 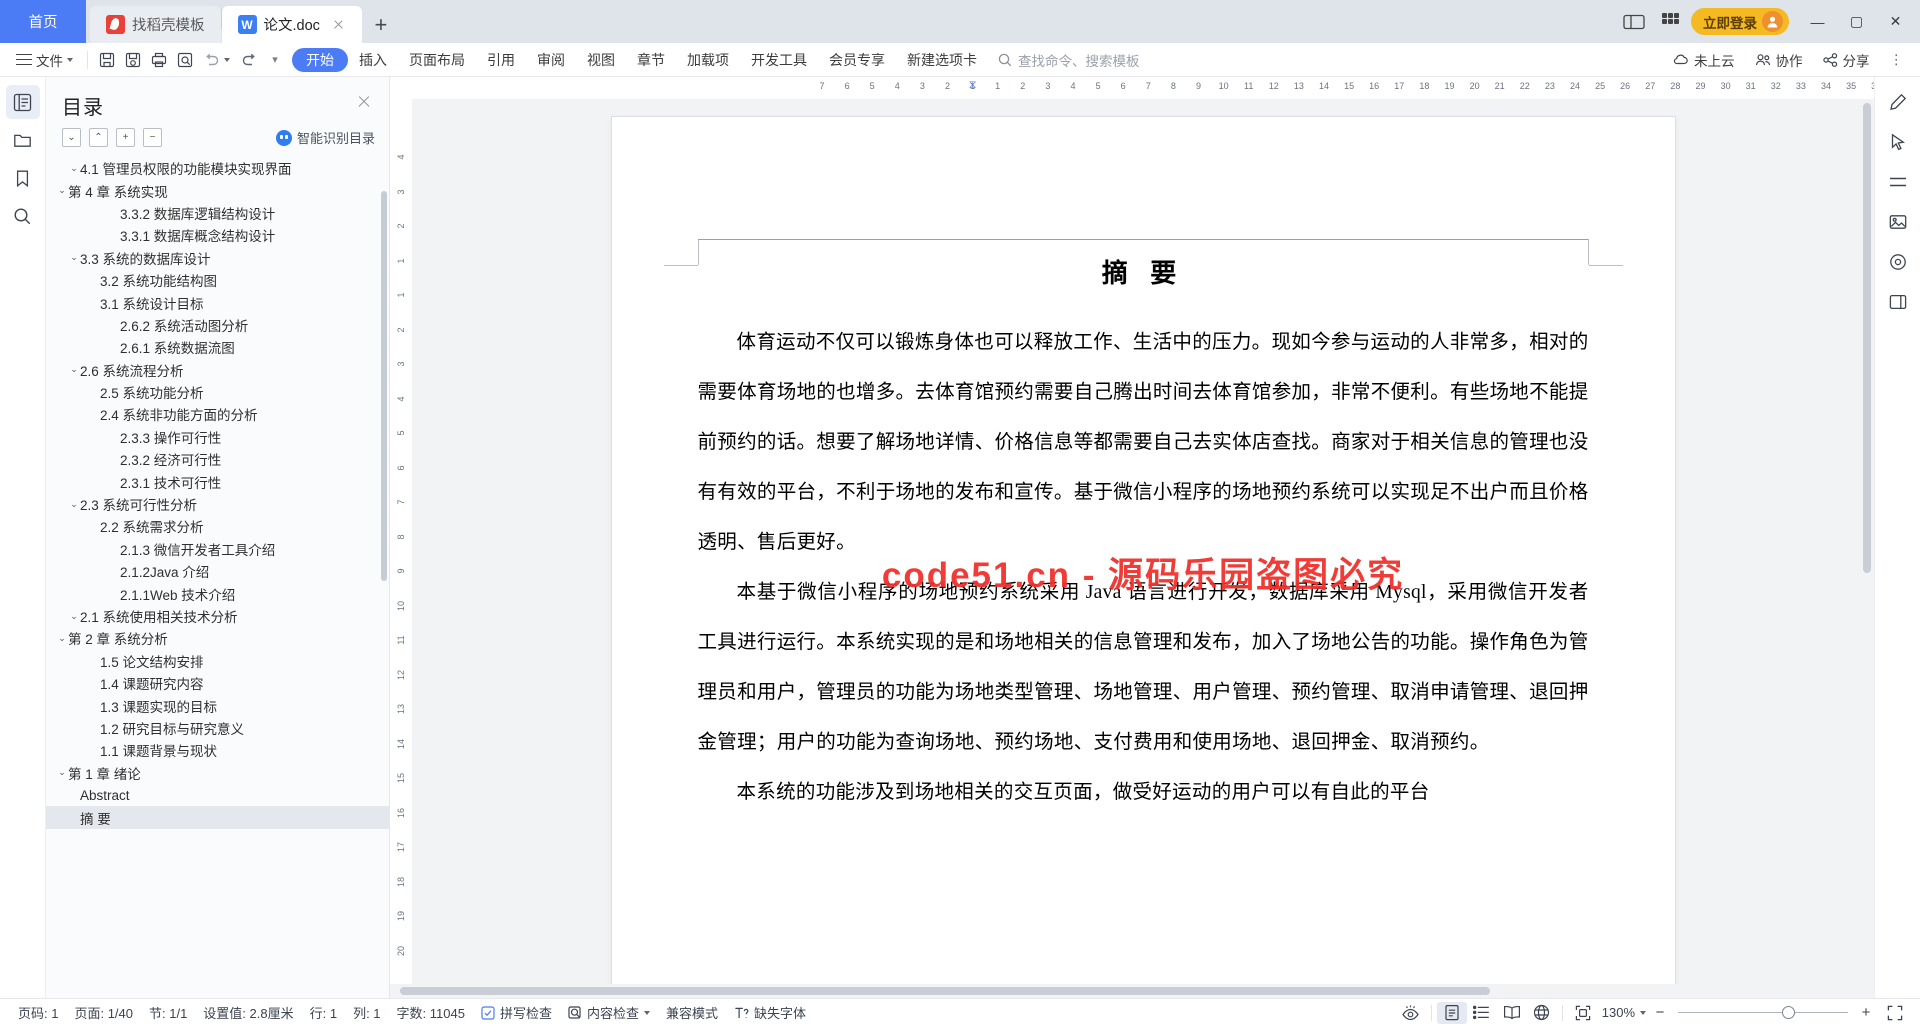 What do you see at coordinates (217, 750) in the screenshot?
I see `toc-item: 1.1 课题背景与现状` at bounding box center [217, 750].